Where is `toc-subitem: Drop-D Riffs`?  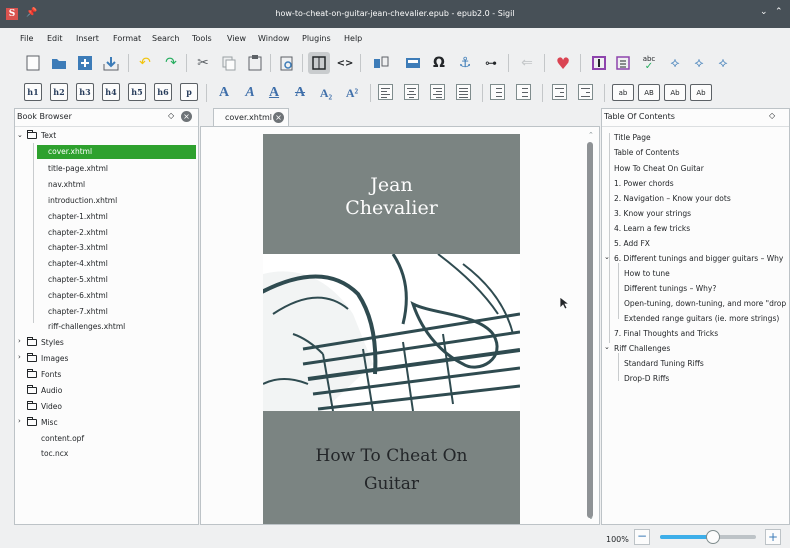
toc-subitem: Drop-D Riffs is located at coordinates (646, 378).